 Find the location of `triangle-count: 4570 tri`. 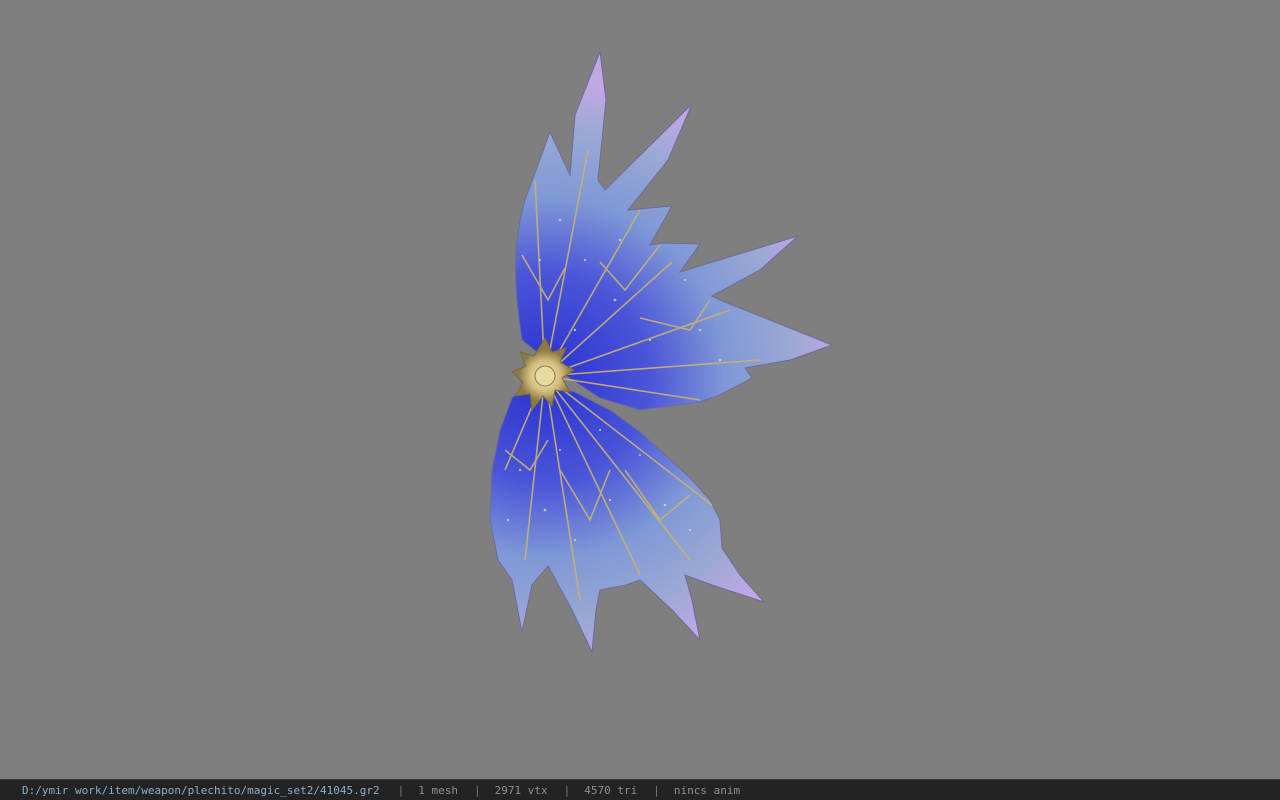

triangle-count: 4570 tri is located at coordinates (611, 790).